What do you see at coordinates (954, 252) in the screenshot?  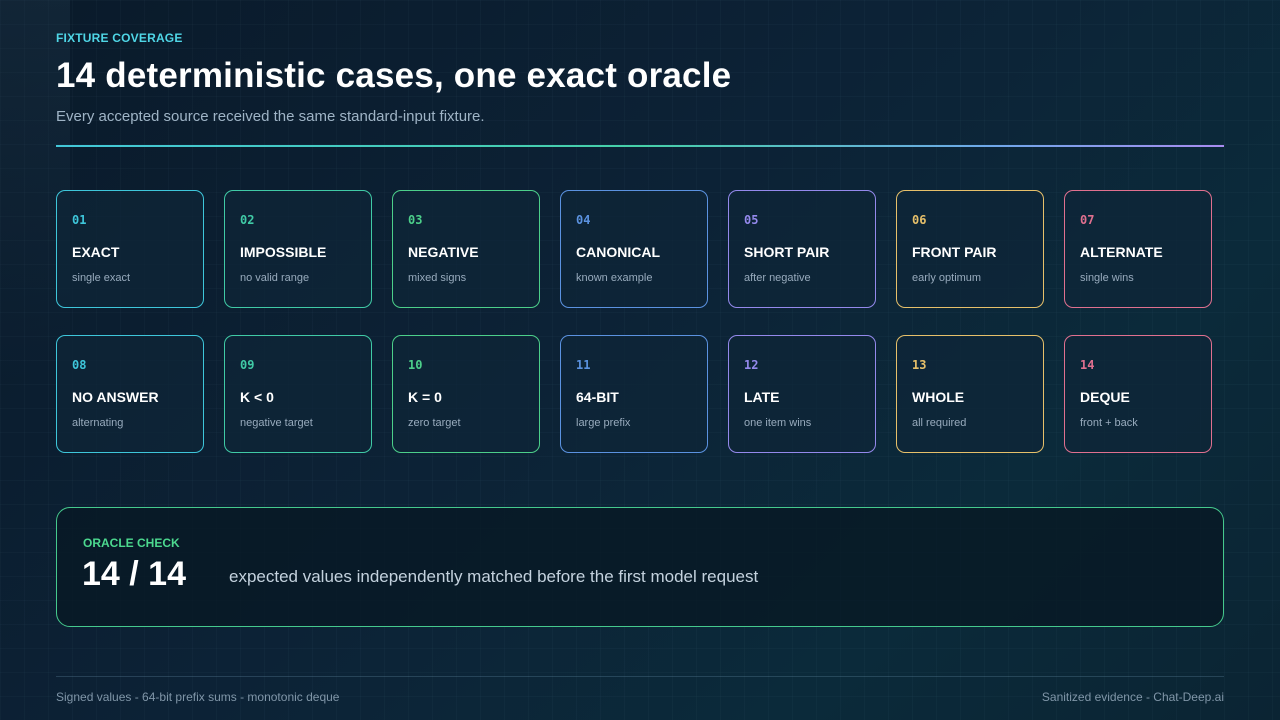 I see `case-name: FRONT PAIR` at bounding box center [954, 252].